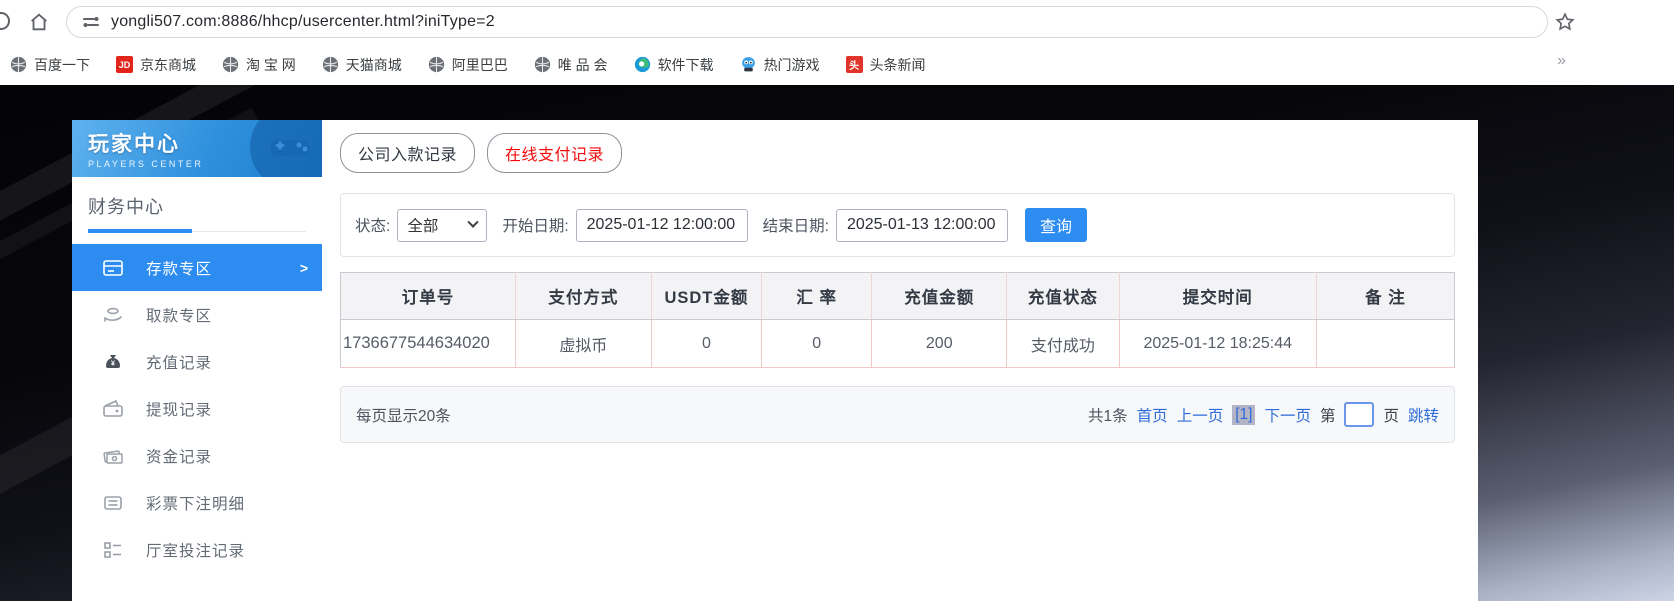  Describe the element at coordinates (555, 153) in the screenshot. I see `tab-online-payment-records: 在线支付记录` at that location.